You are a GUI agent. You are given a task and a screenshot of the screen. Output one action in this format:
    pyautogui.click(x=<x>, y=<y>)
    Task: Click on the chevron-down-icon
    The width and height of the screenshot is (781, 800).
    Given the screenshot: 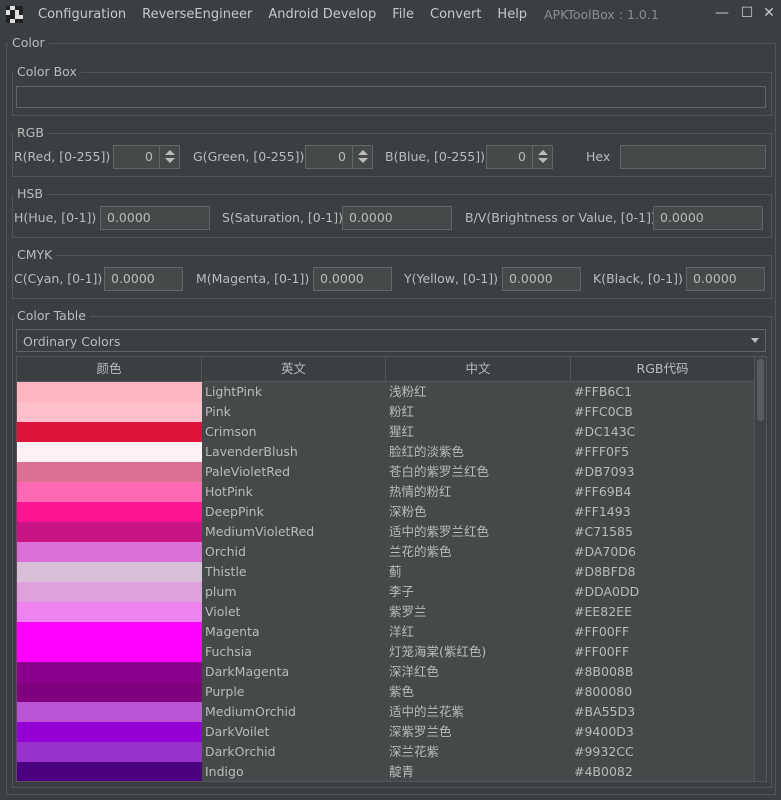 What is the action you would take?
    pyautogui.click(x=755, y=340)
    